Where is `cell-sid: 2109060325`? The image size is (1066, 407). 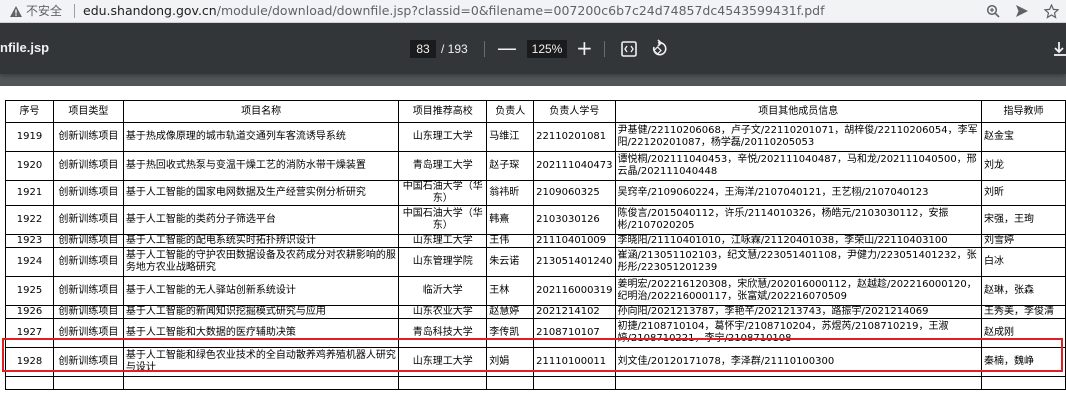
cell-sid: 2109060325 is located at coordinates (574, 193).